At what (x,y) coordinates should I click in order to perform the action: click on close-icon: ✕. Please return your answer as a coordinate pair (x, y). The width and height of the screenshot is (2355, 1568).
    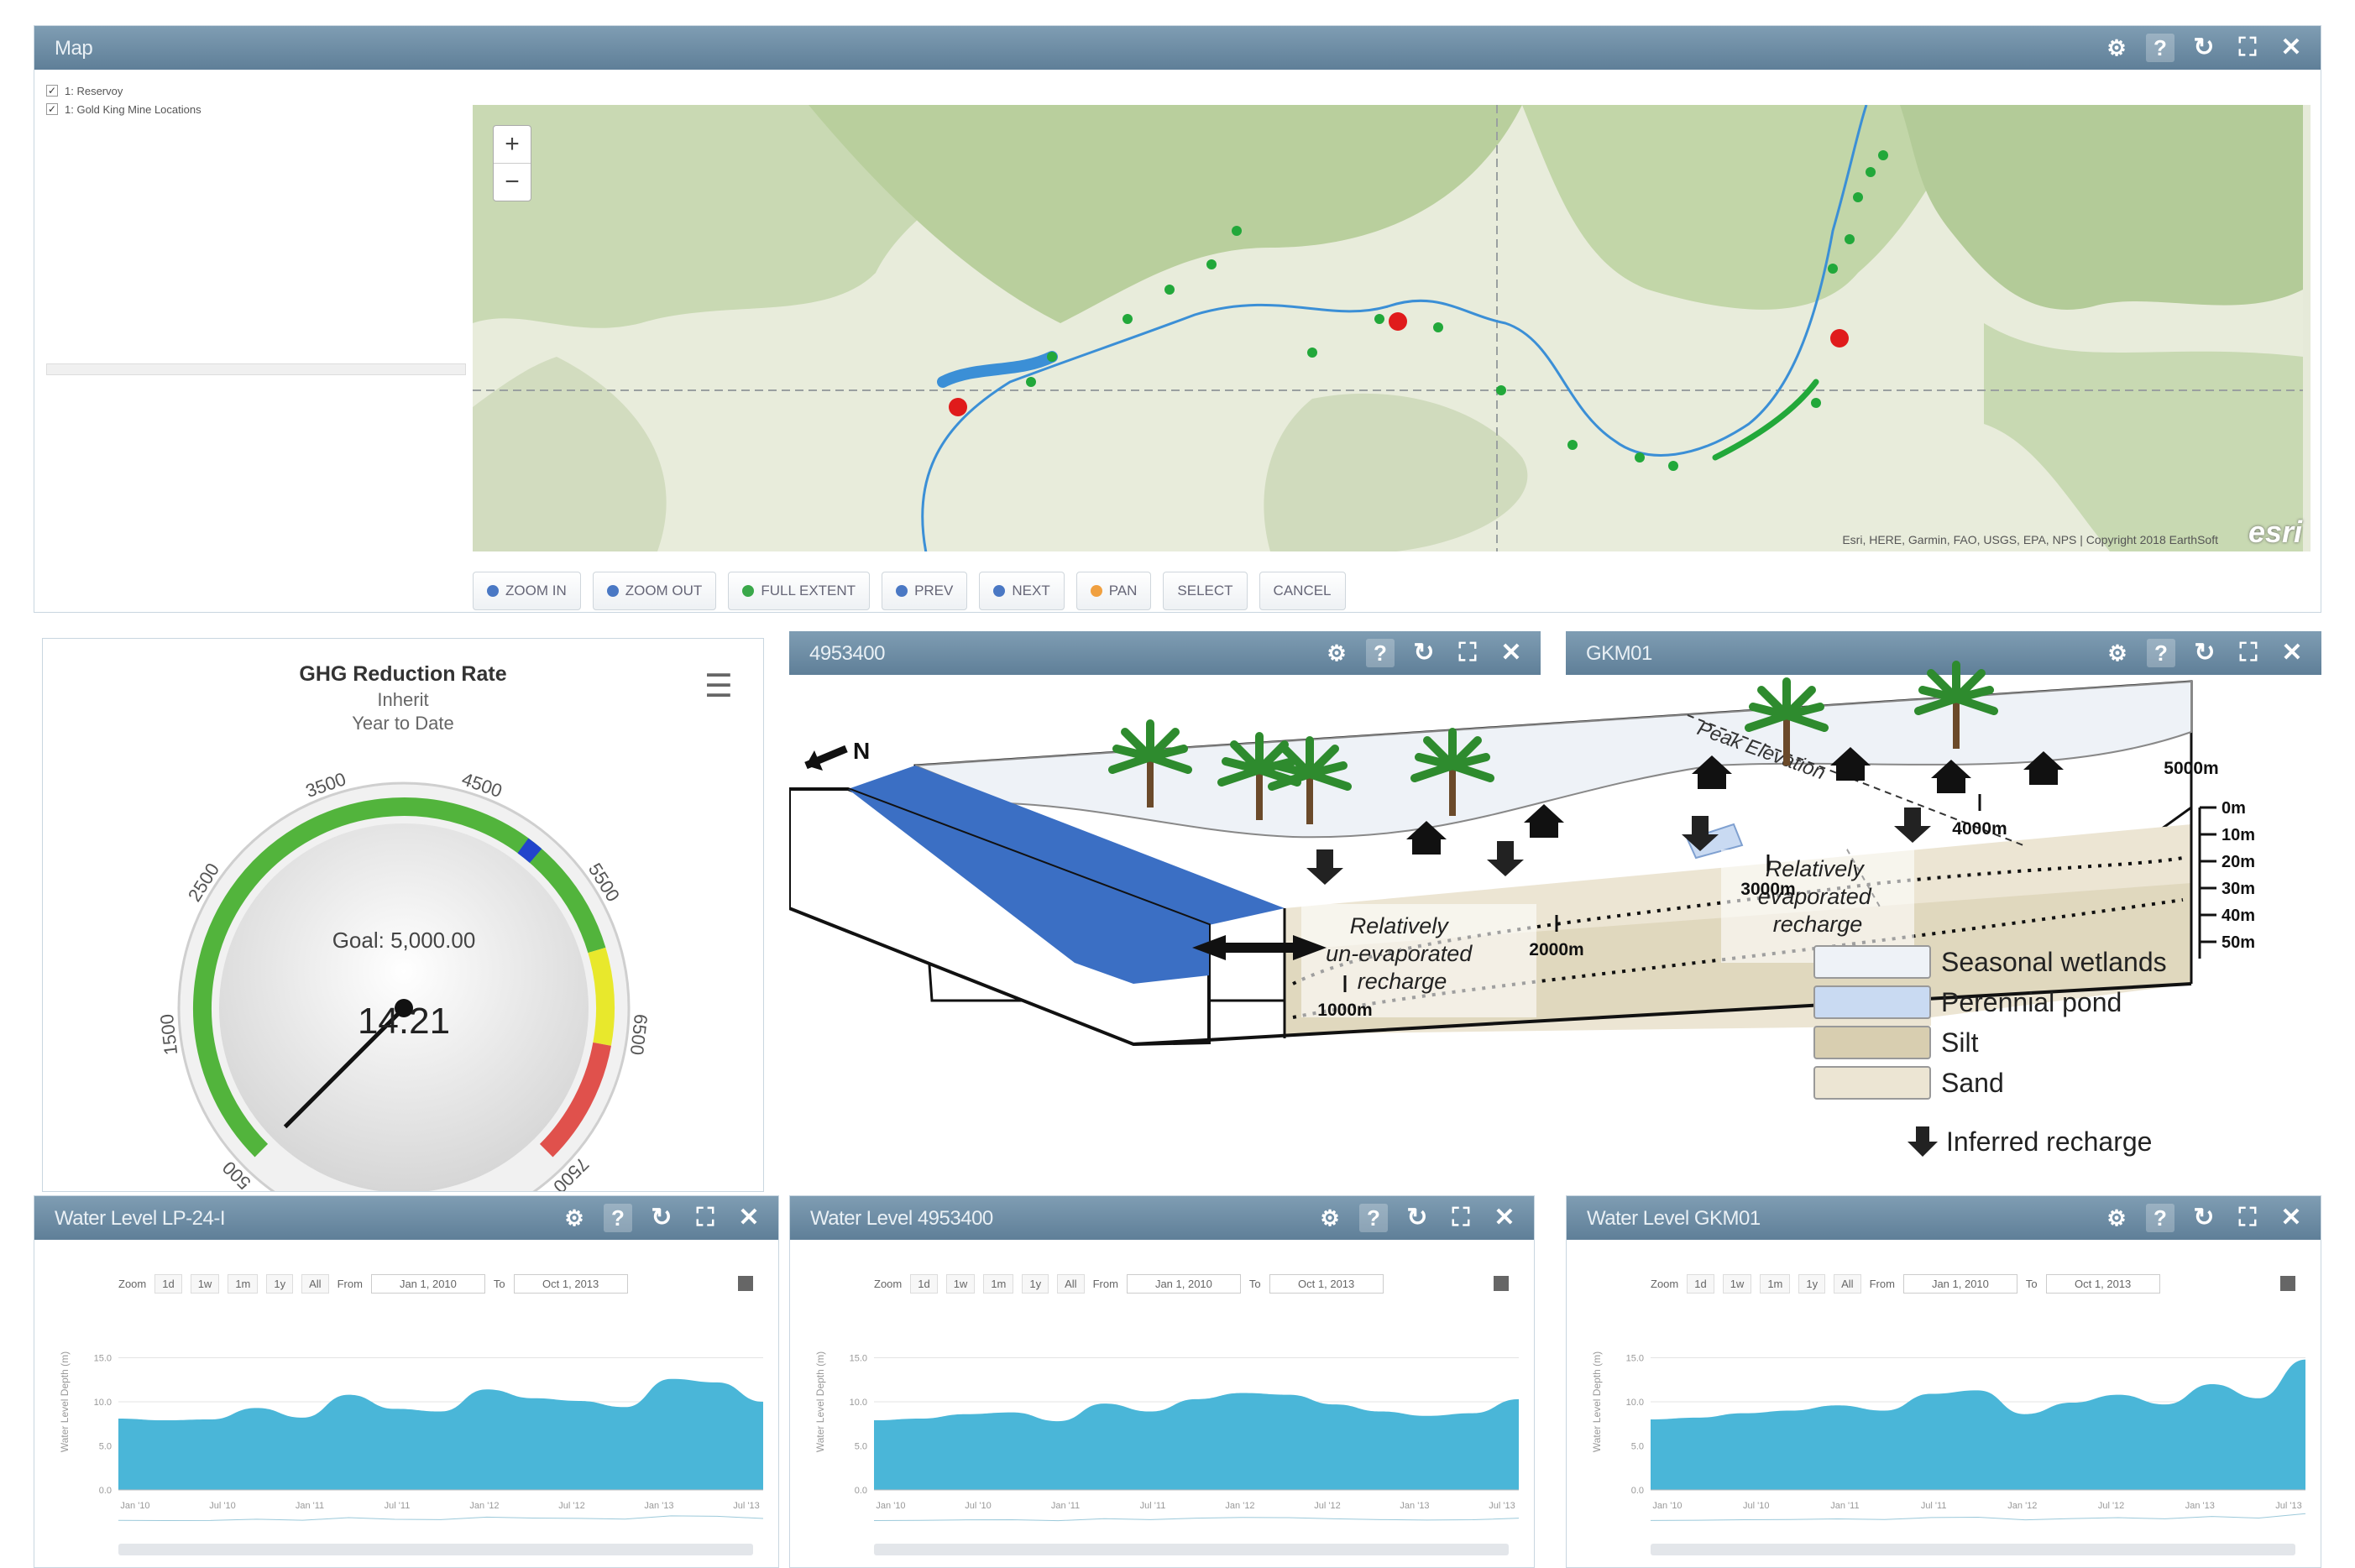
    Looking at the image, I should click on (2291, 48).